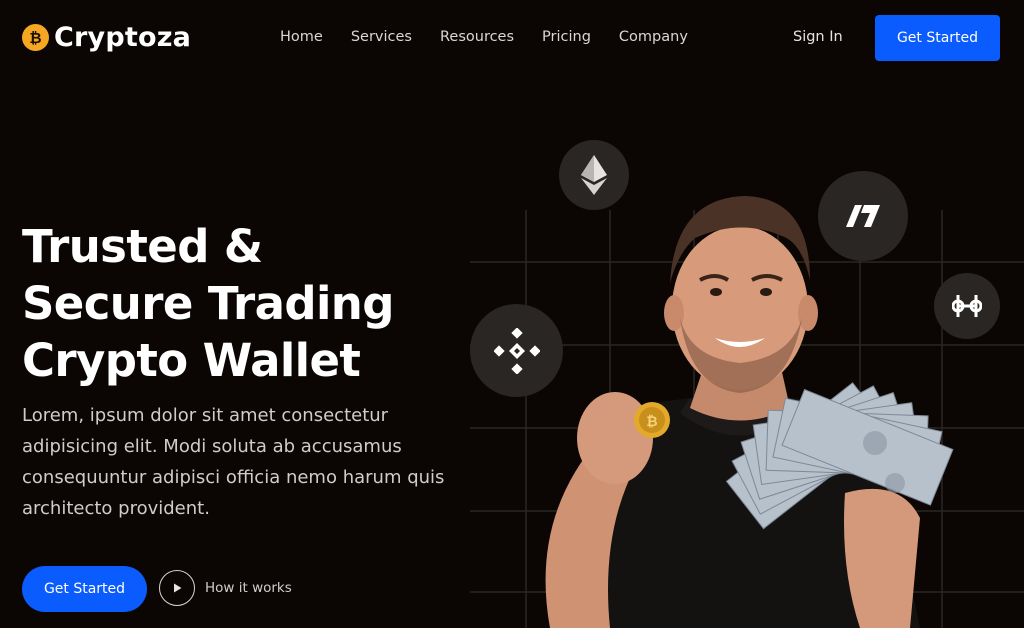  I want to click on nav-item-services: Services, so click(381, 37).